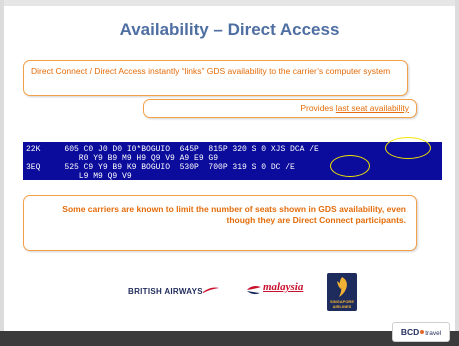 The image size is (459, 346). I want to click on slide-title: Availability – Direct Access, so click(229, 29).